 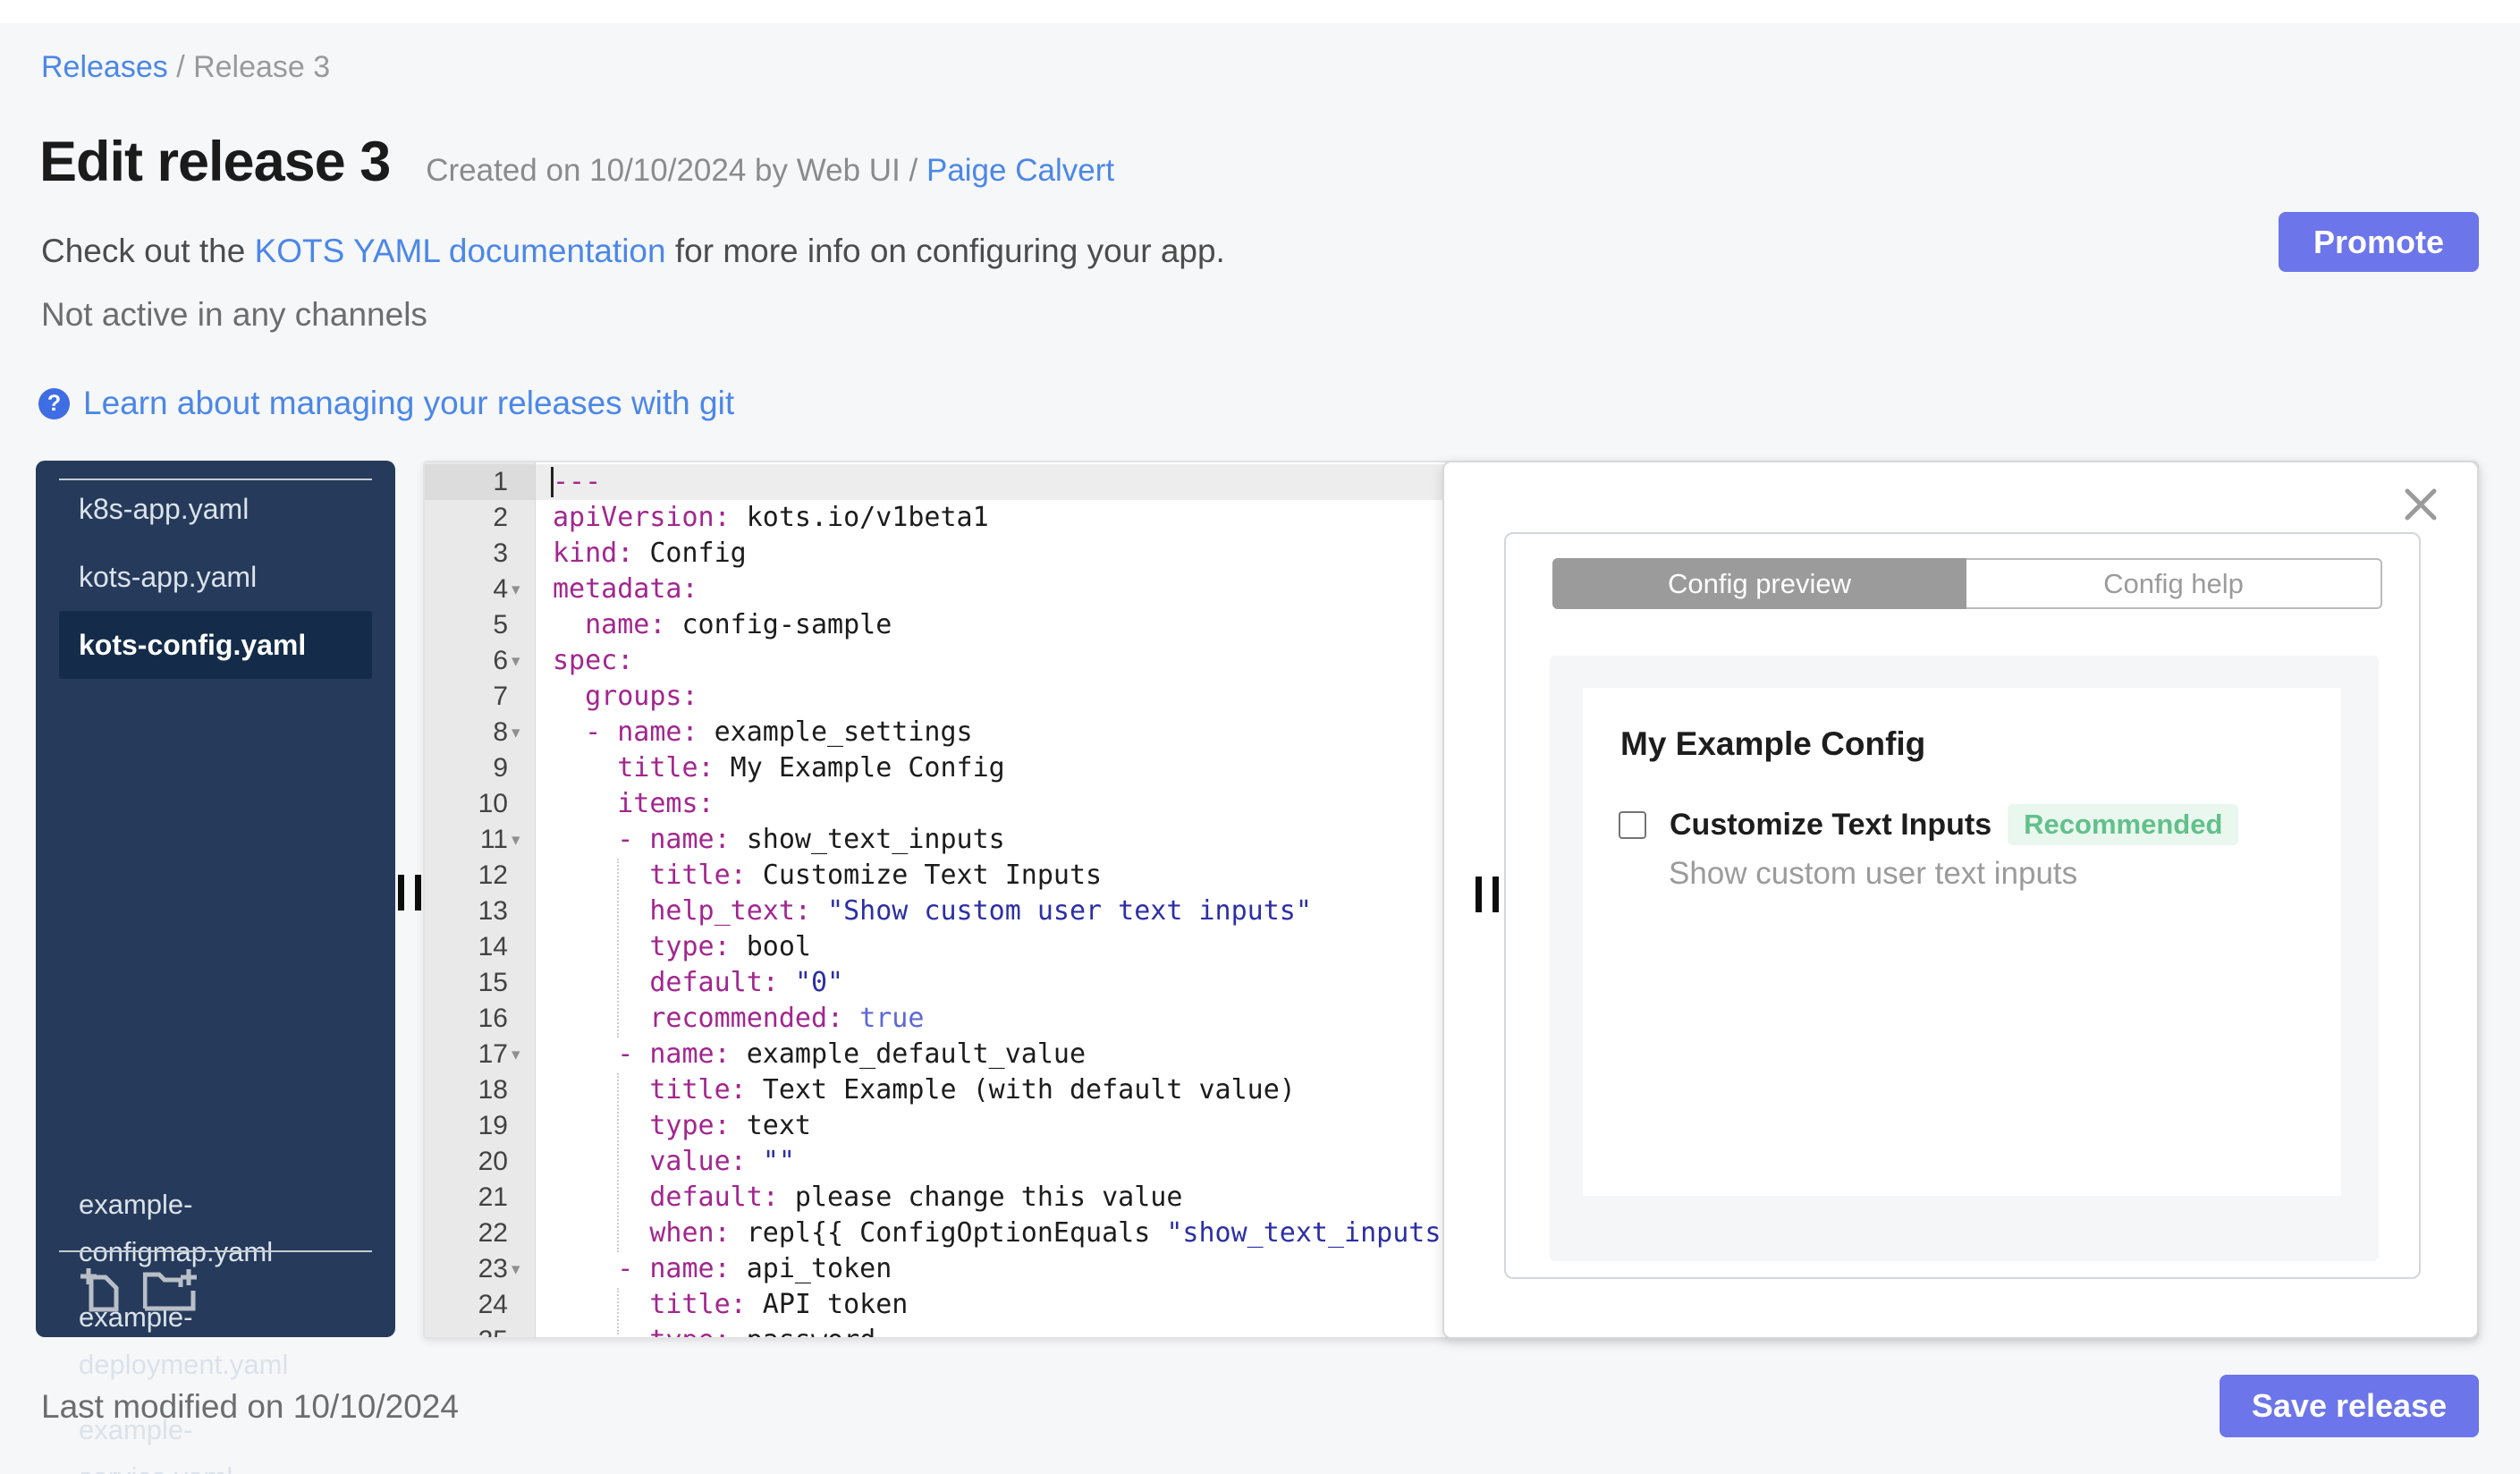 I want to click on gutter-line-6: 6 ▾, so click(x=480, y=661).